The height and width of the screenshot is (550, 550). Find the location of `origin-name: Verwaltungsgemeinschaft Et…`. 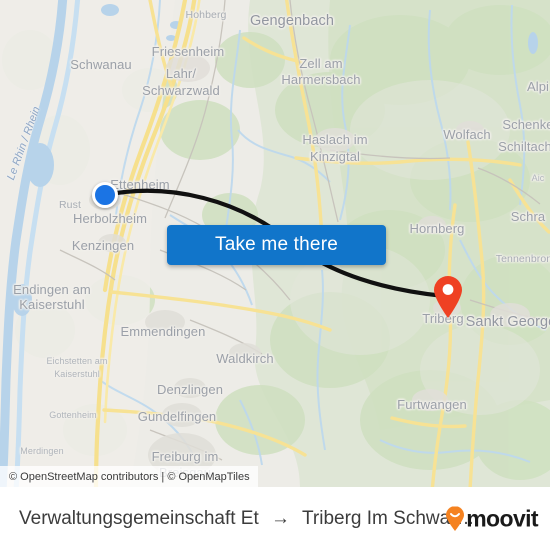

origin-name: Verwaltungsgemeinschaft Et… is located at coordinates (139, 518).